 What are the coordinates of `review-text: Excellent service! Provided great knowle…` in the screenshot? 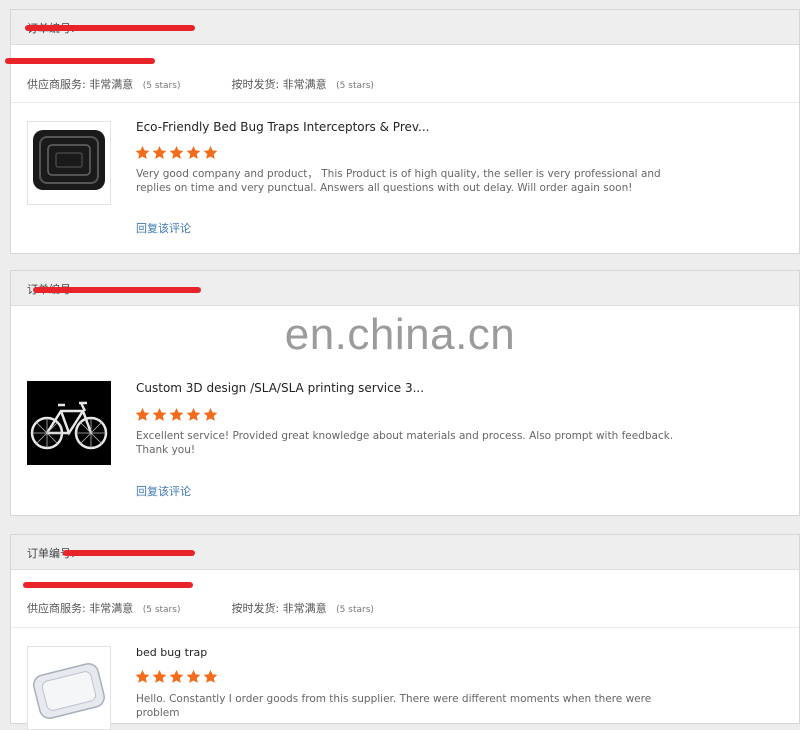 It's located at (405, 443).